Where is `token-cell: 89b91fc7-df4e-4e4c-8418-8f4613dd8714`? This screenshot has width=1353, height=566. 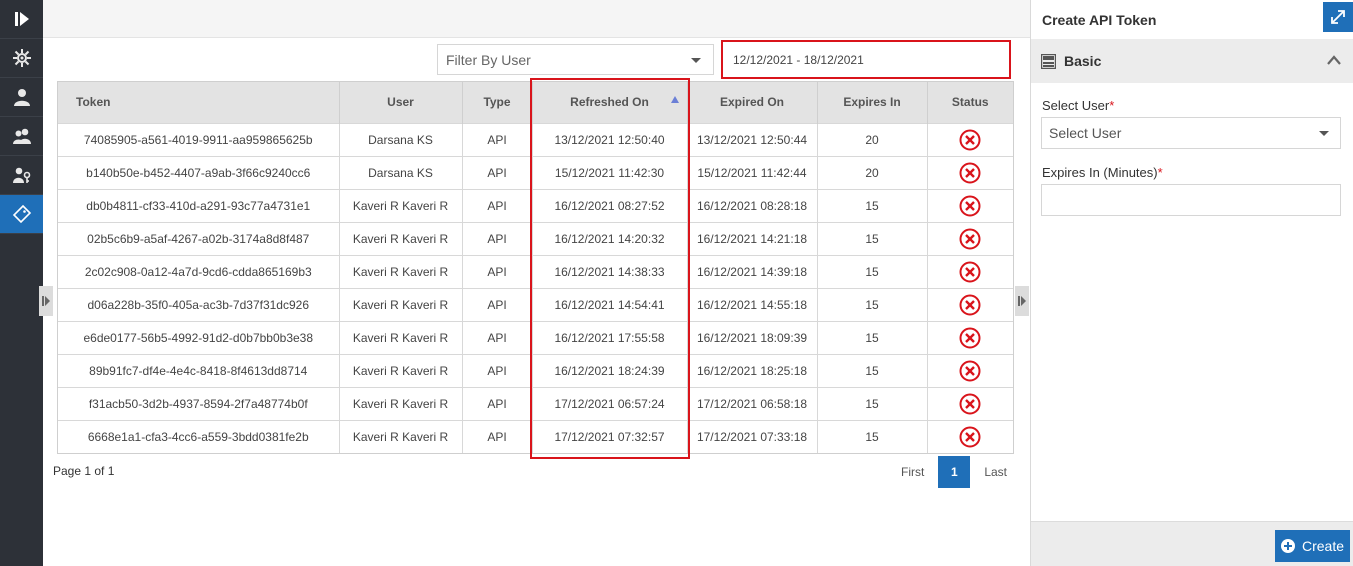 token-cell: 89b91fc7-df4e-4e4c-8418-8f4613dd8714 is located at coordinates (199, 370).